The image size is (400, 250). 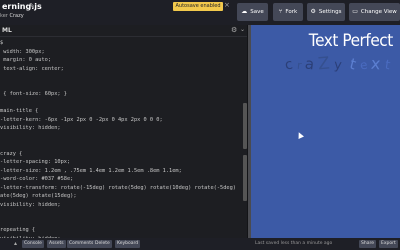 I want to click on fork-icon: ⑂, so click(x=280, y=11).